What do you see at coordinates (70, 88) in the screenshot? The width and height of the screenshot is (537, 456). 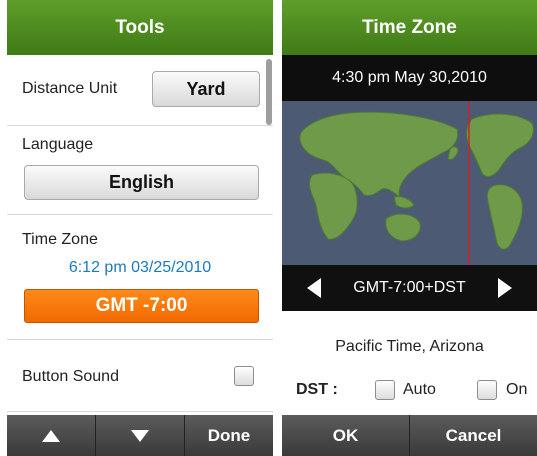 I see `distance-unit-label: Distance Unit` at bounding box center [70, 88].